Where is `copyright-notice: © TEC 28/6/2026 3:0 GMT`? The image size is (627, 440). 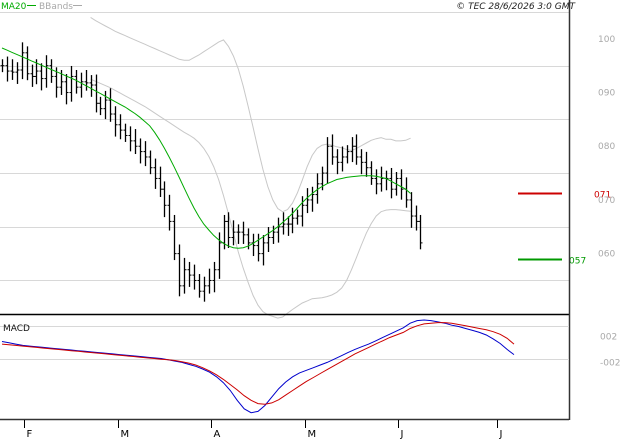 copyright-notice: © TEC 28/6/2026 3:0 GMT is located at coordinates (516, 7).